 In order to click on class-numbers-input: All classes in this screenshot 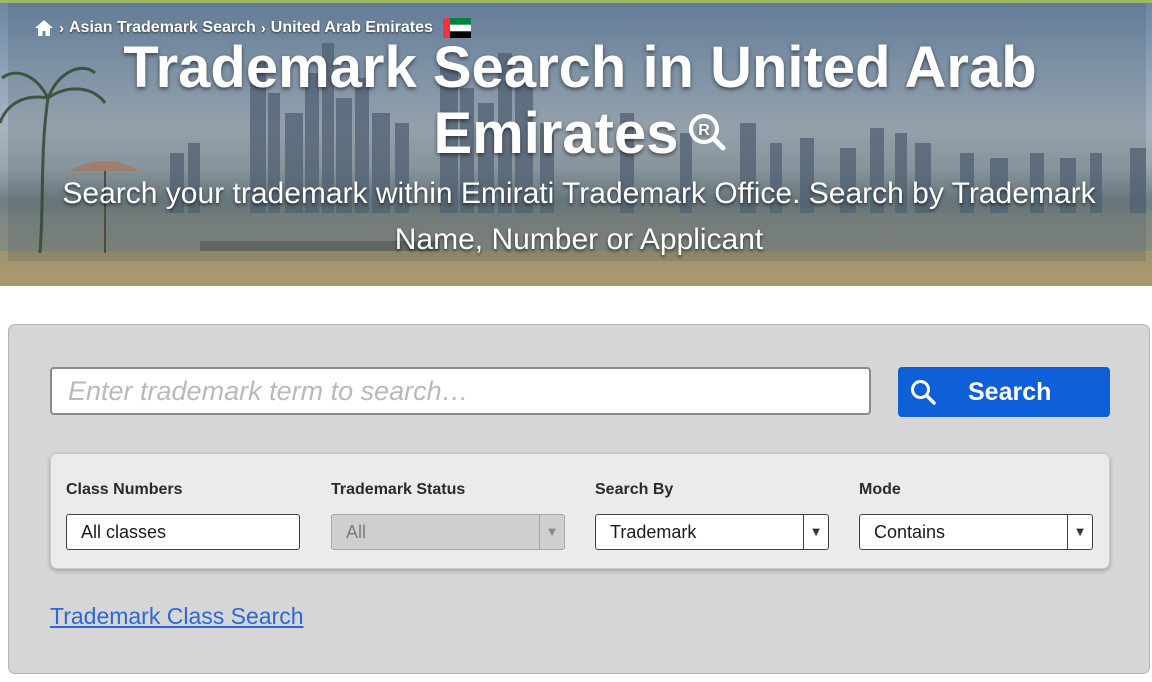, I will do `click(183, 532)`.